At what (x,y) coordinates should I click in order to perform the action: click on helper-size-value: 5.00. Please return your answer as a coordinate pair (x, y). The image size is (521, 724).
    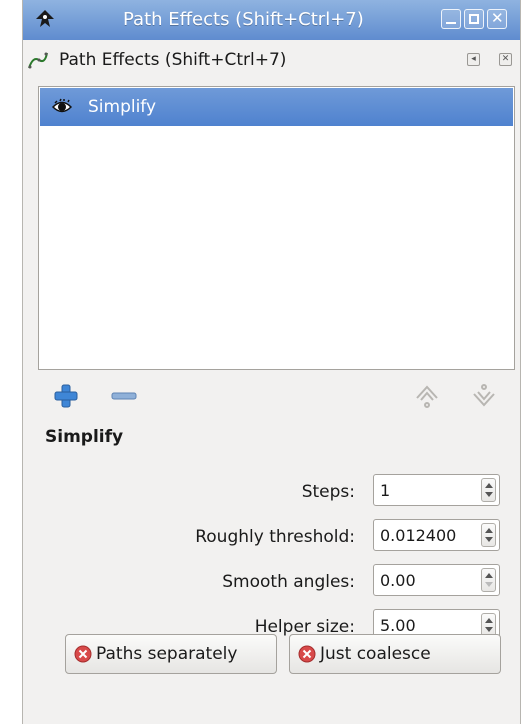
    Looking at the image, I should click on (398, 625).